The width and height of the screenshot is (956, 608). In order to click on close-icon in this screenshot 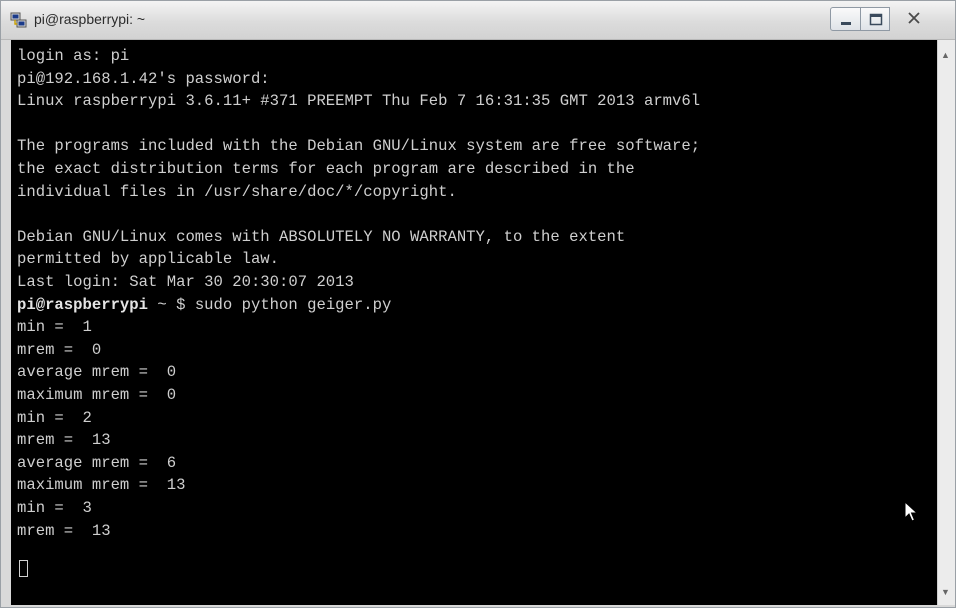, I will do `click(914, 18)`.